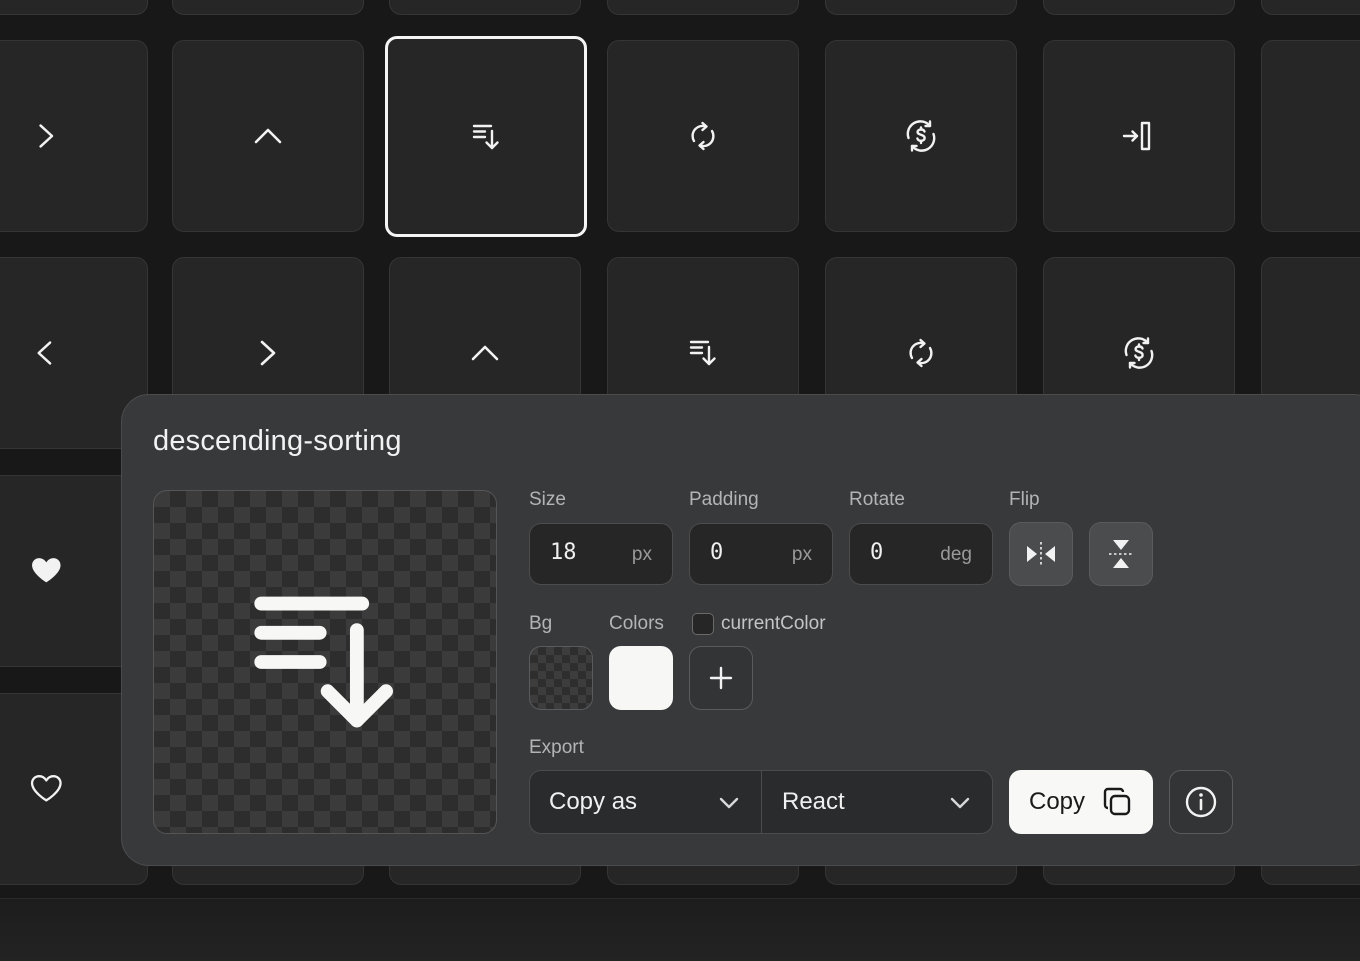 Image resolution: width=1360 pixels, height=961 pixels. Describe the element at coordinates (680, 929) in the screenshot. I see `bottom-bar` at that location.